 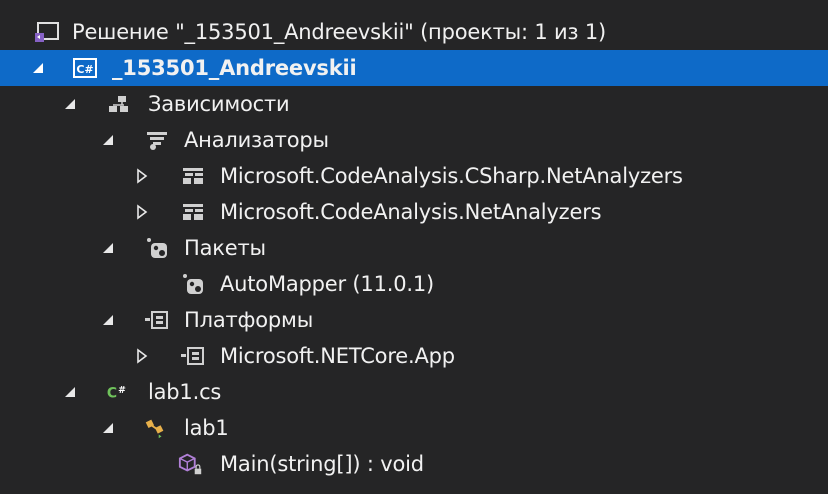 I want to click on tree-row-netcore: Microsoft.NETCore.App, so click(x=414, y=356).